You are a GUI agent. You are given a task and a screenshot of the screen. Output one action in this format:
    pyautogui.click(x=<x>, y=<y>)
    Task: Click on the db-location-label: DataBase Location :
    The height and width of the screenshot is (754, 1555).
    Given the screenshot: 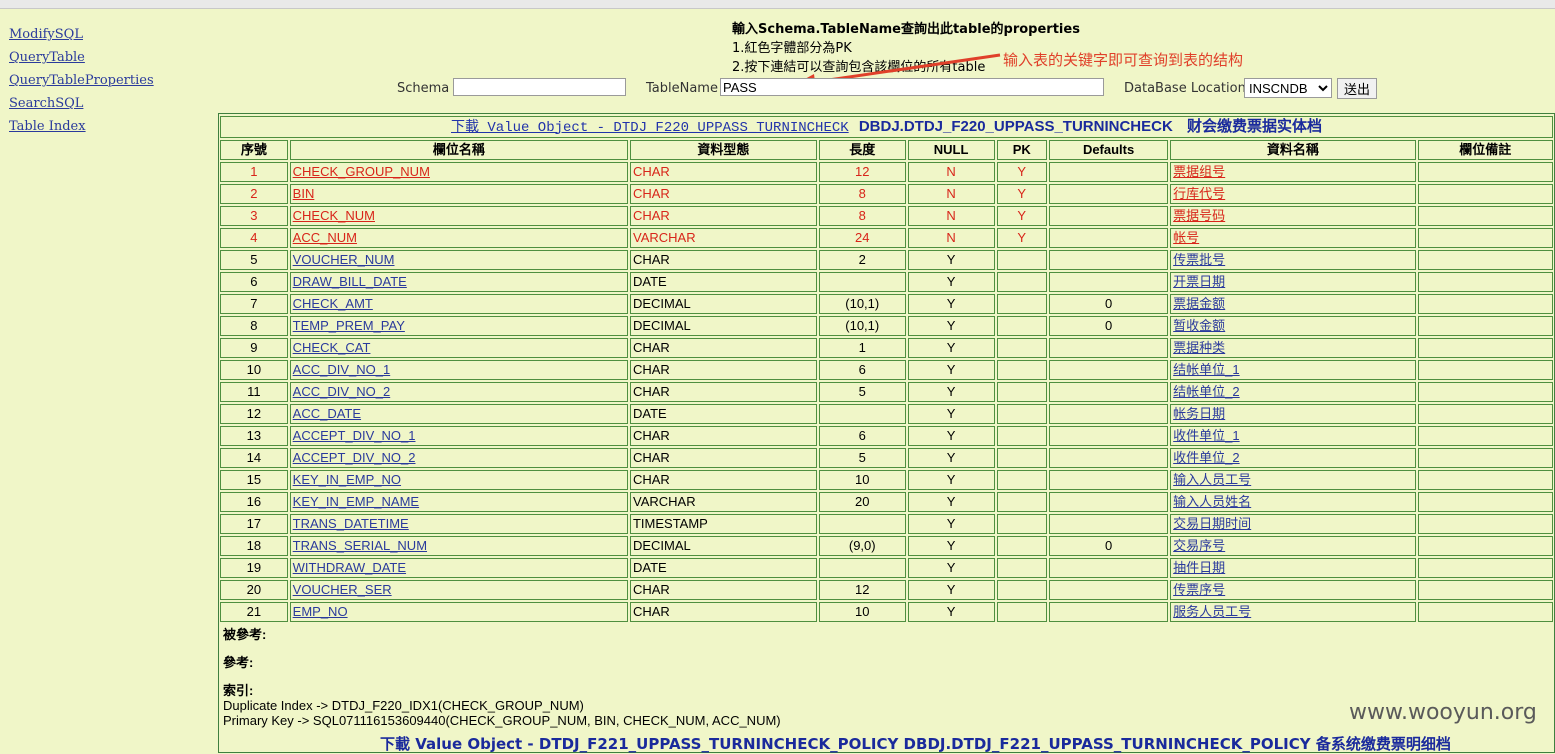 What is the action you would take?
    pyautogui.click(x=1189, y=88)
    